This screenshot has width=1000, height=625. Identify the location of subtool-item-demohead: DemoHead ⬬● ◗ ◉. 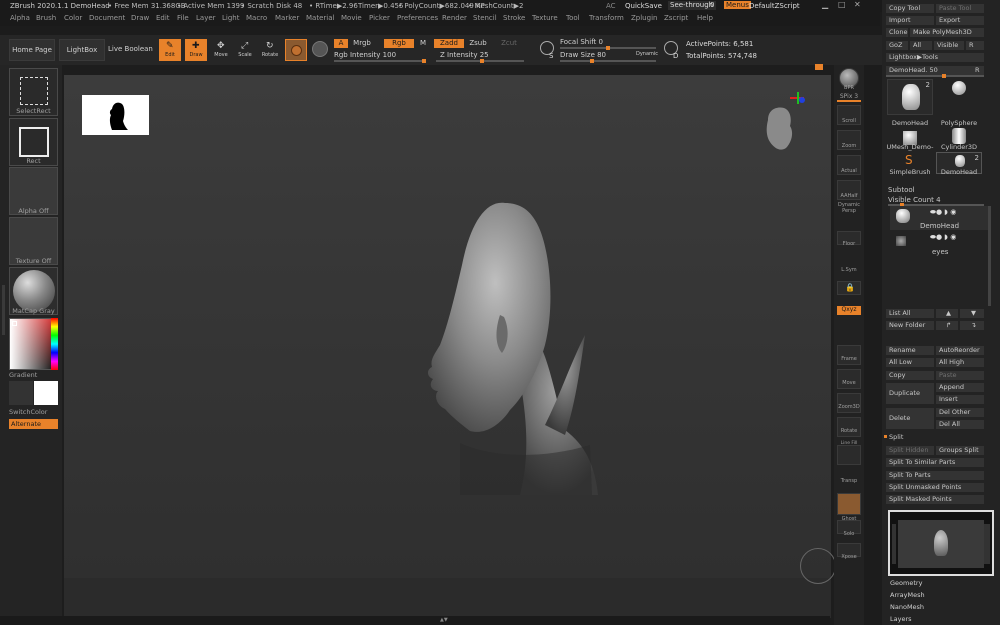
(939, 218).